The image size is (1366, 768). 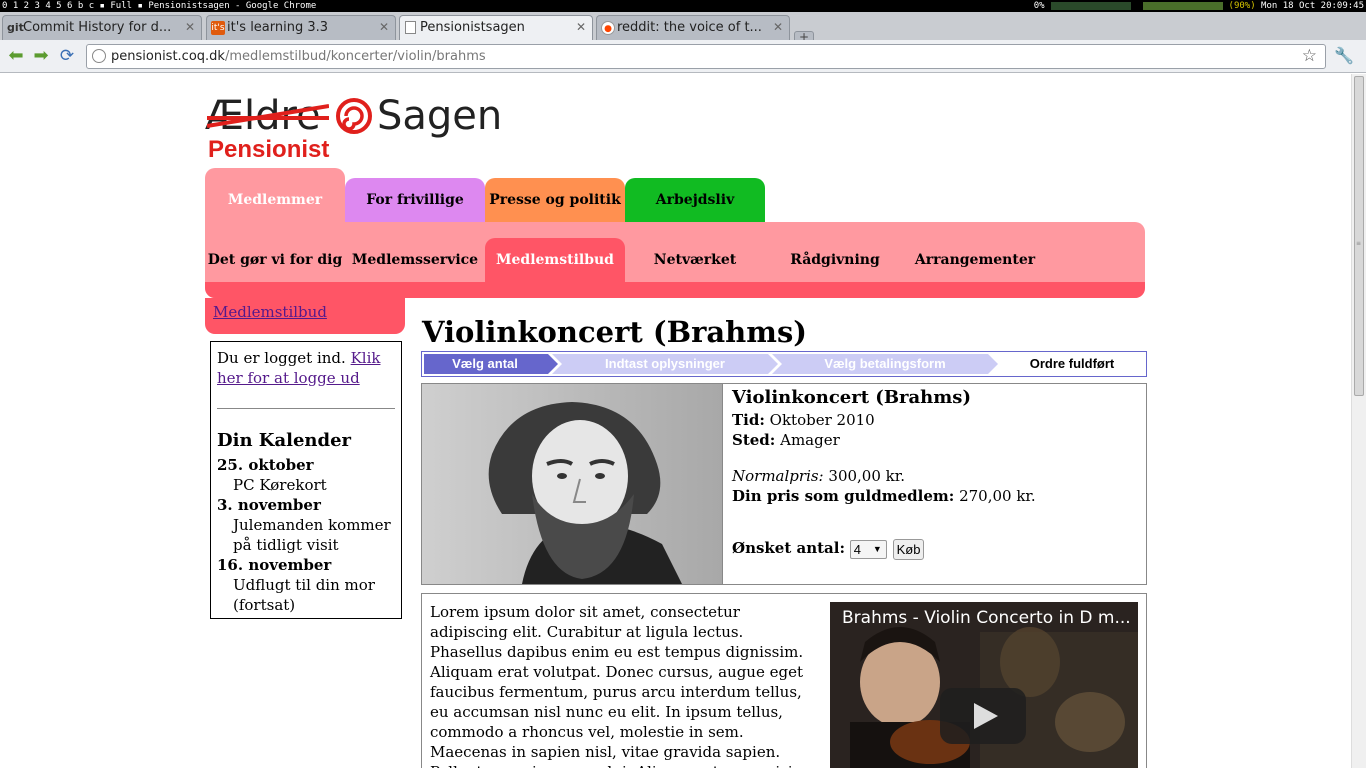 I want to click on clock: Mon 18 Oct 20:09:45, so click(x=1312, y=6).